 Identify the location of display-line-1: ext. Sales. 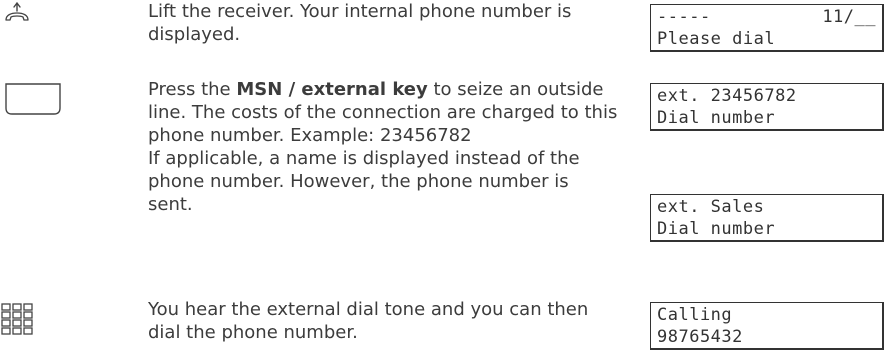
(711, 207).